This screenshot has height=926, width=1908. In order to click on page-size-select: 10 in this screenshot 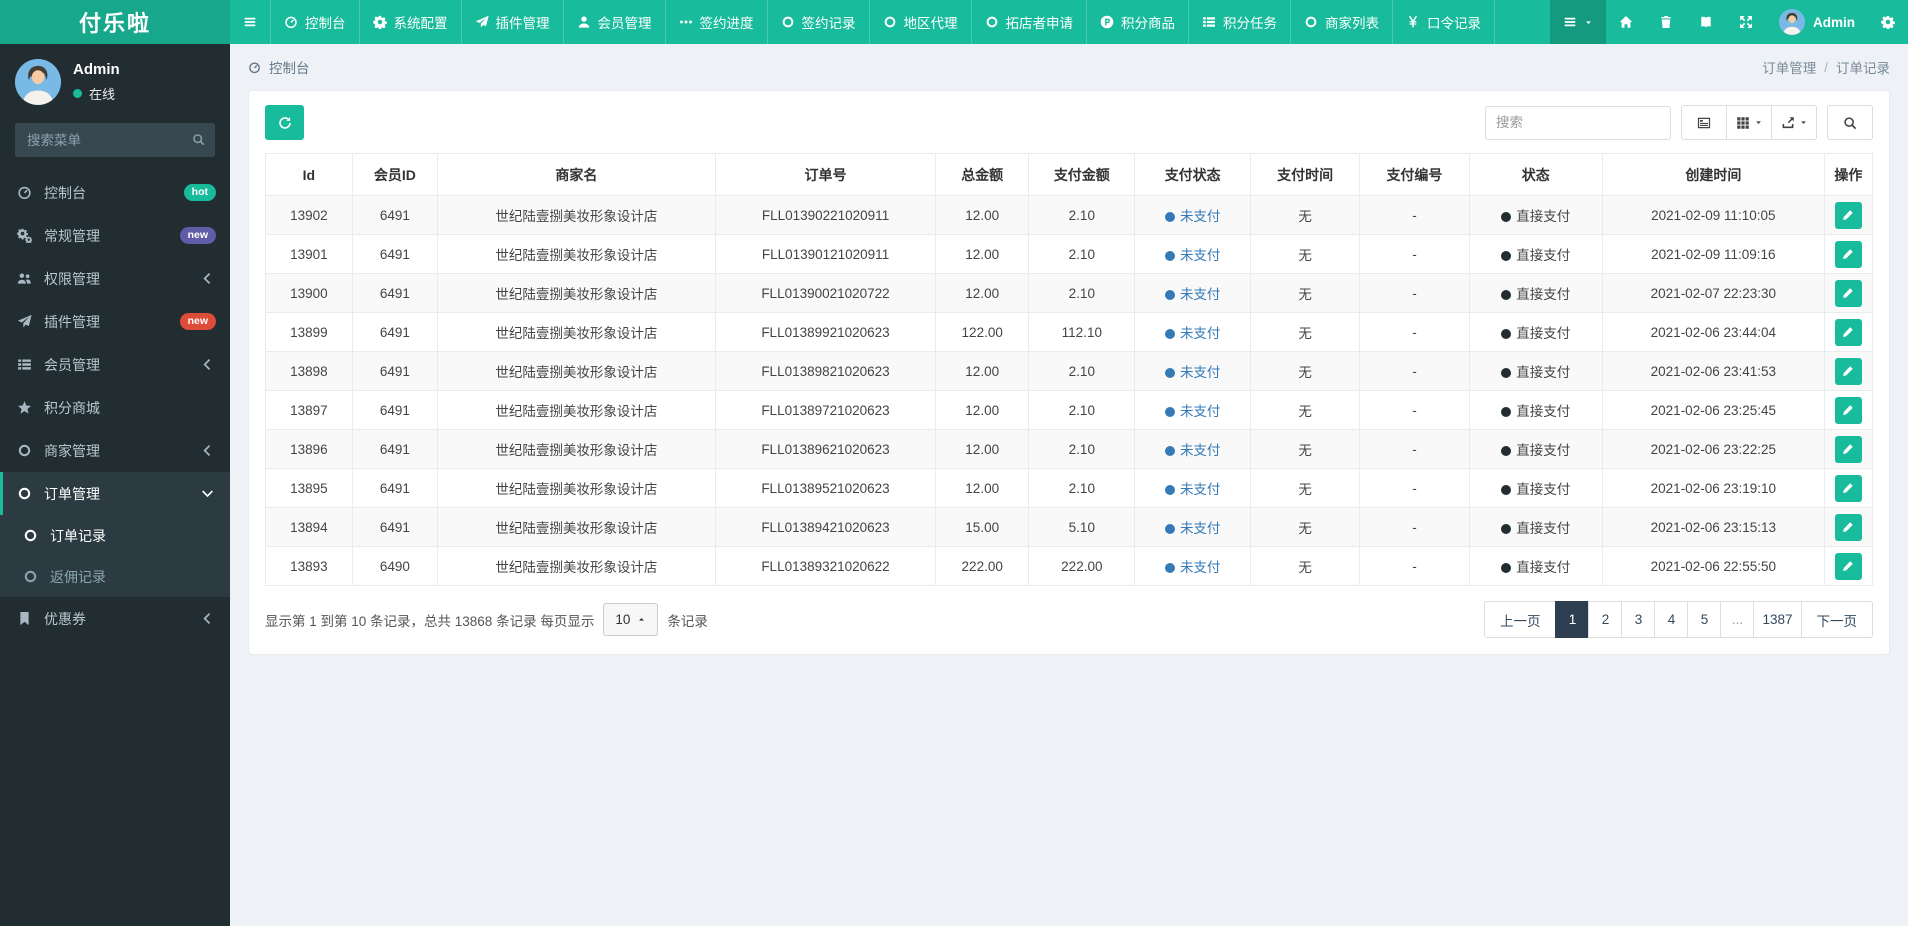, I will do `click(631, 619)`.